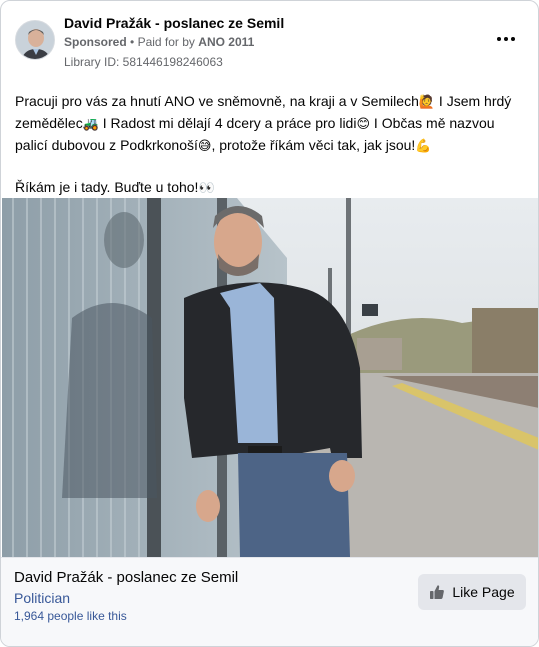  I want to click on avatar-image, so click(35, 40).